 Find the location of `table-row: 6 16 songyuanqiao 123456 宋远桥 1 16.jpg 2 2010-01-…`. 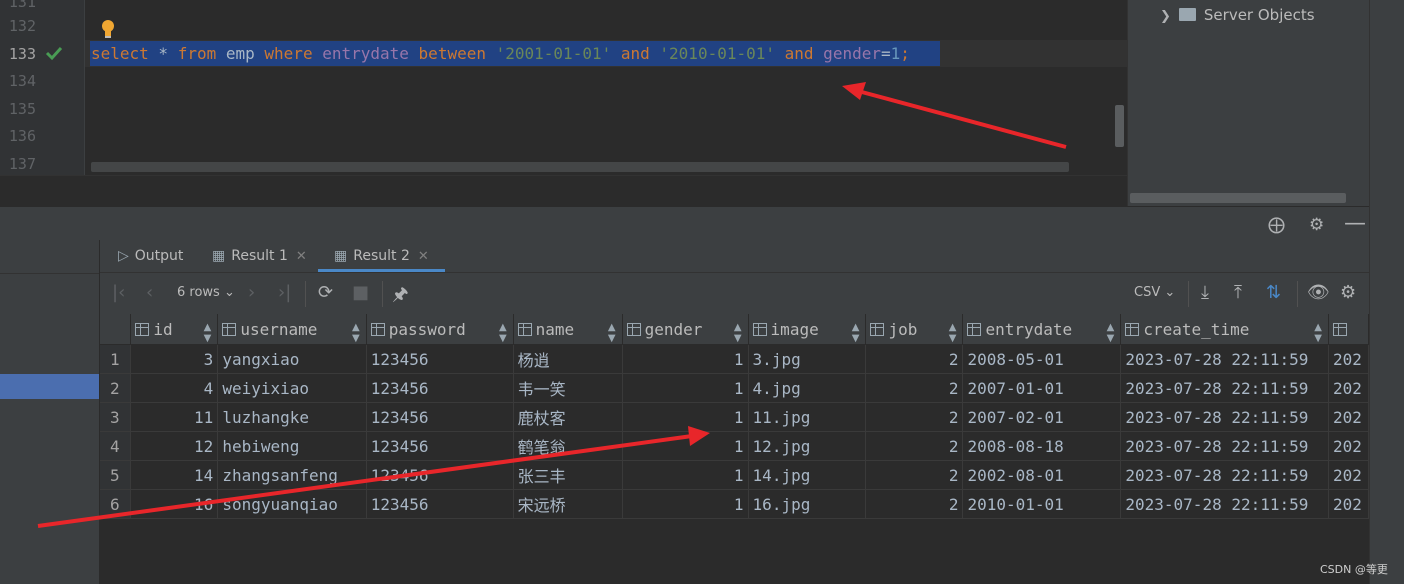

table-row: 6 16 songyuanqiao 123456 宋远桥 1 16.jpg 2 2010-01-… is located at coordinates (734, 504).